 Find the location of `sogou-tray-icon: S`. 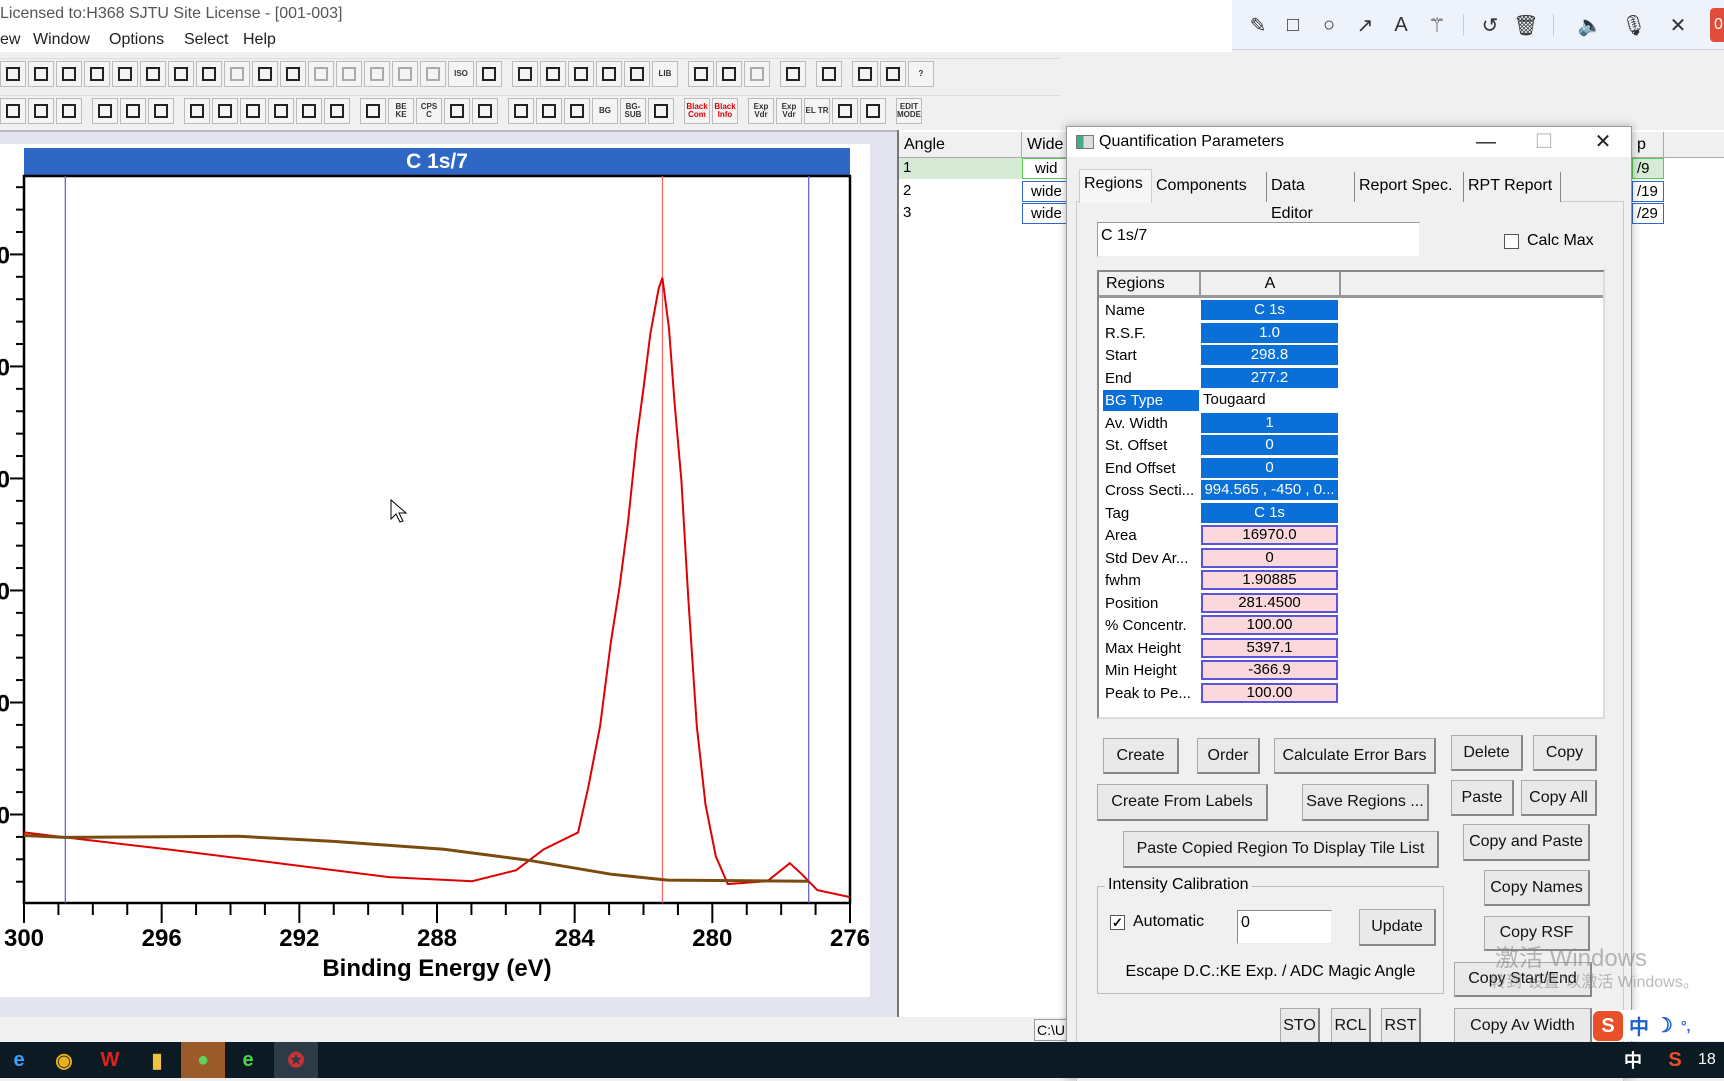

sogou-tray-icon: S is located at coordinates (1675, 1060).